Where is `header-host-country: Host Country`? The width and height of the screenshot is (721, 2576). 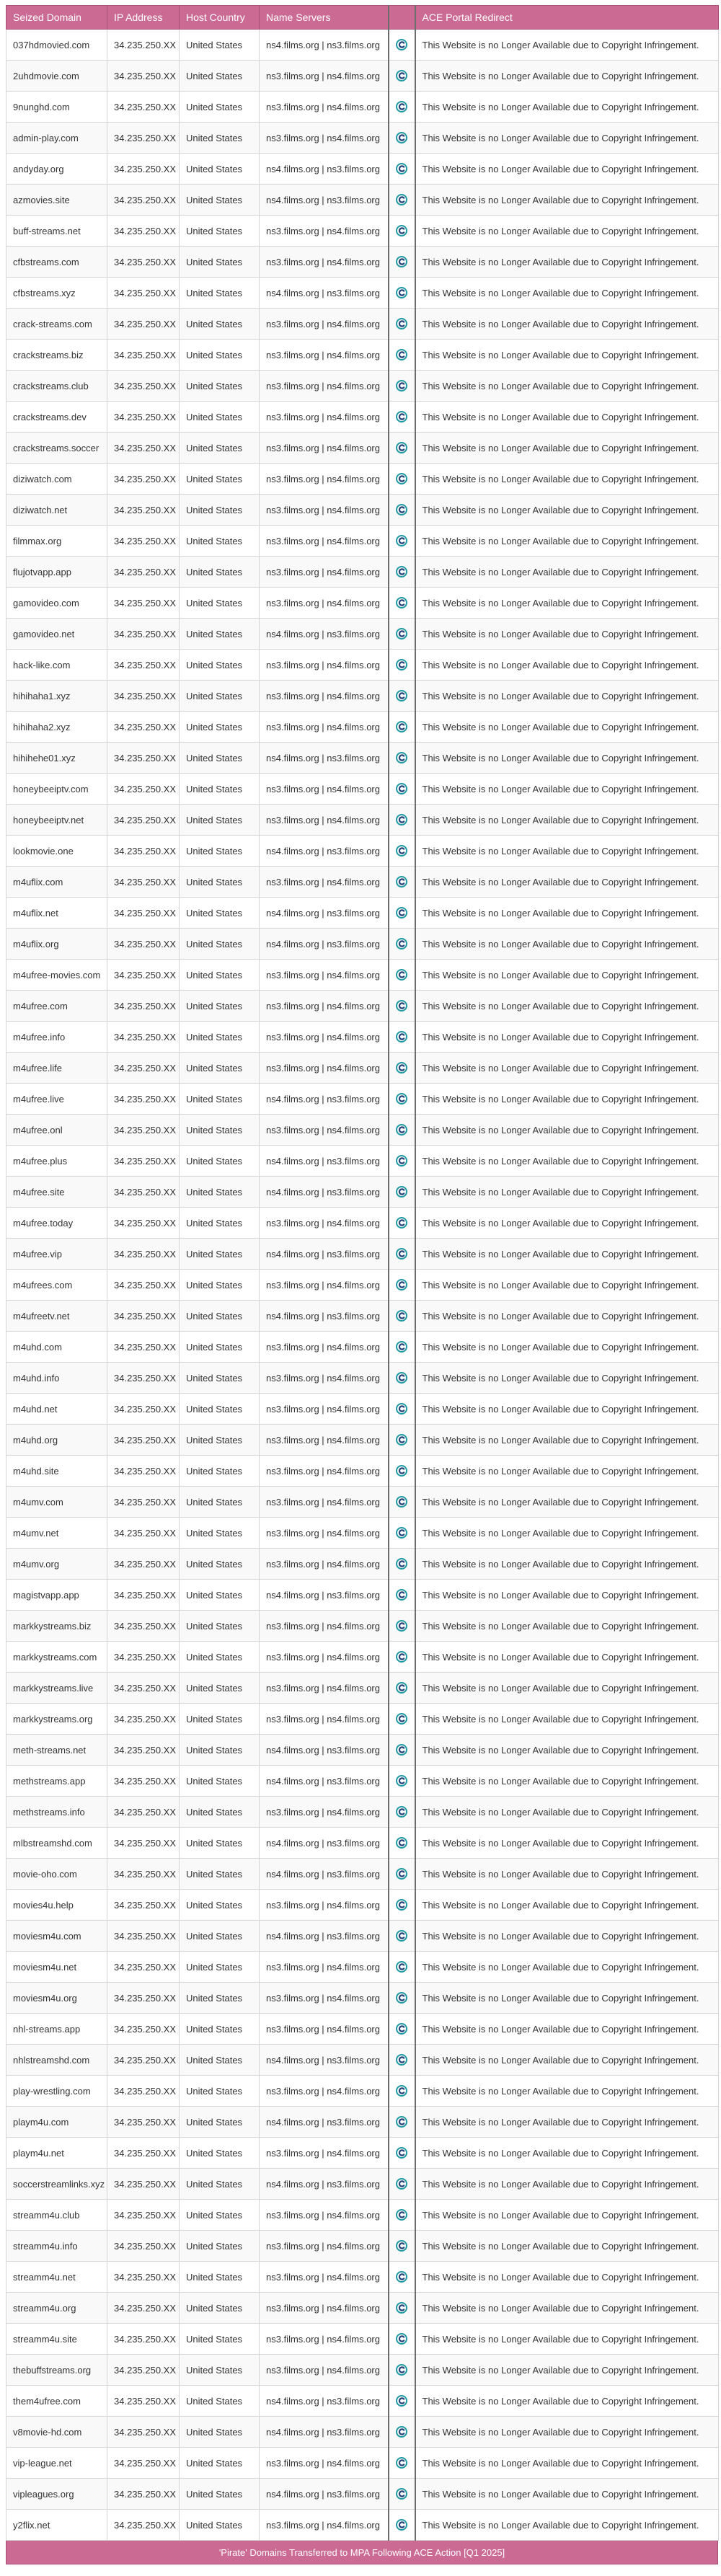
header-host-country: Host Country is located at coordinates (219, 17).